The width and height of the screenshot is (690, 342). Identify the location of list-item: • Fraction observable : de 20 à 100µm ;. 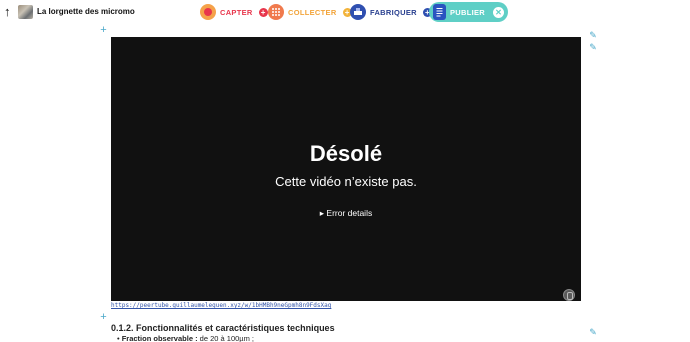
(185, 338).